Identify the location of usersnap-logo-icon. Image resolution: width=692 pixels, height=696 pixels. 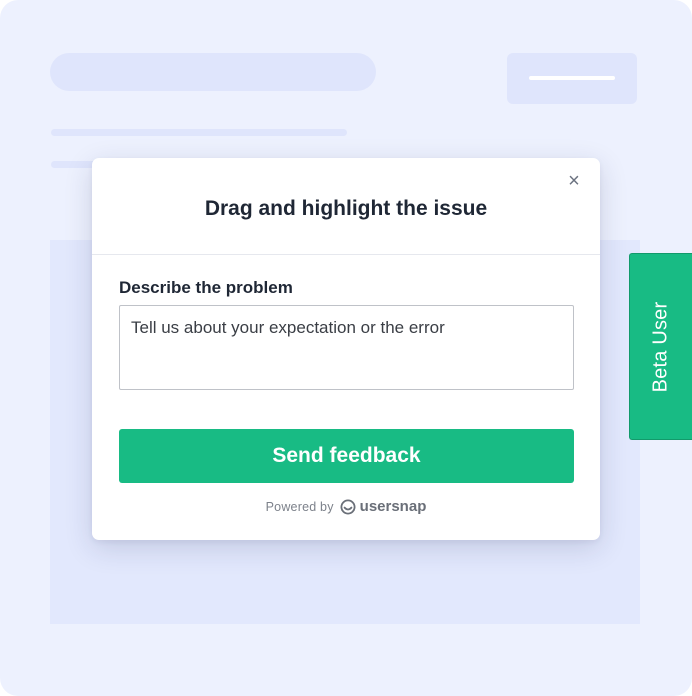
(348, 506).